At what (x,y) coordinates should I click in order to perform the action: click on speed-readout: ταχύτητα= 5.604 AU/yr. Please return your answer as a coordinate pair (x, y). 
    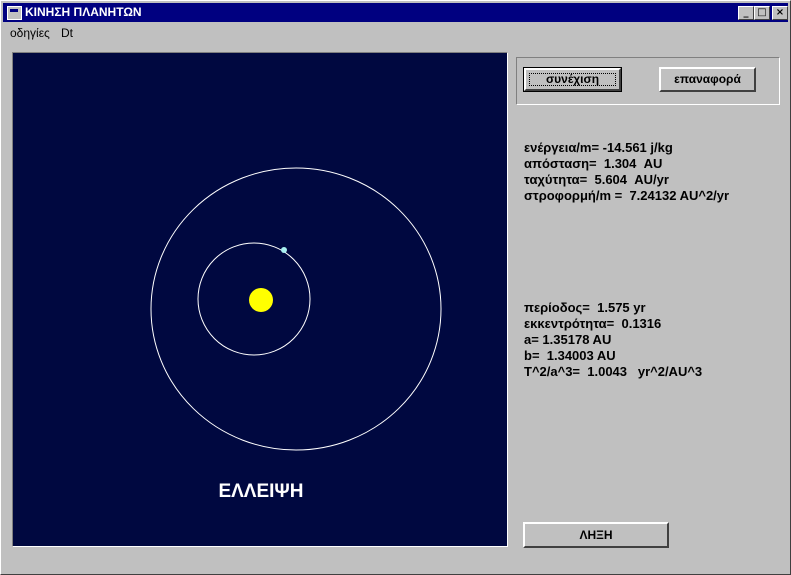
    Looking at the image, I should click on (596, 179).